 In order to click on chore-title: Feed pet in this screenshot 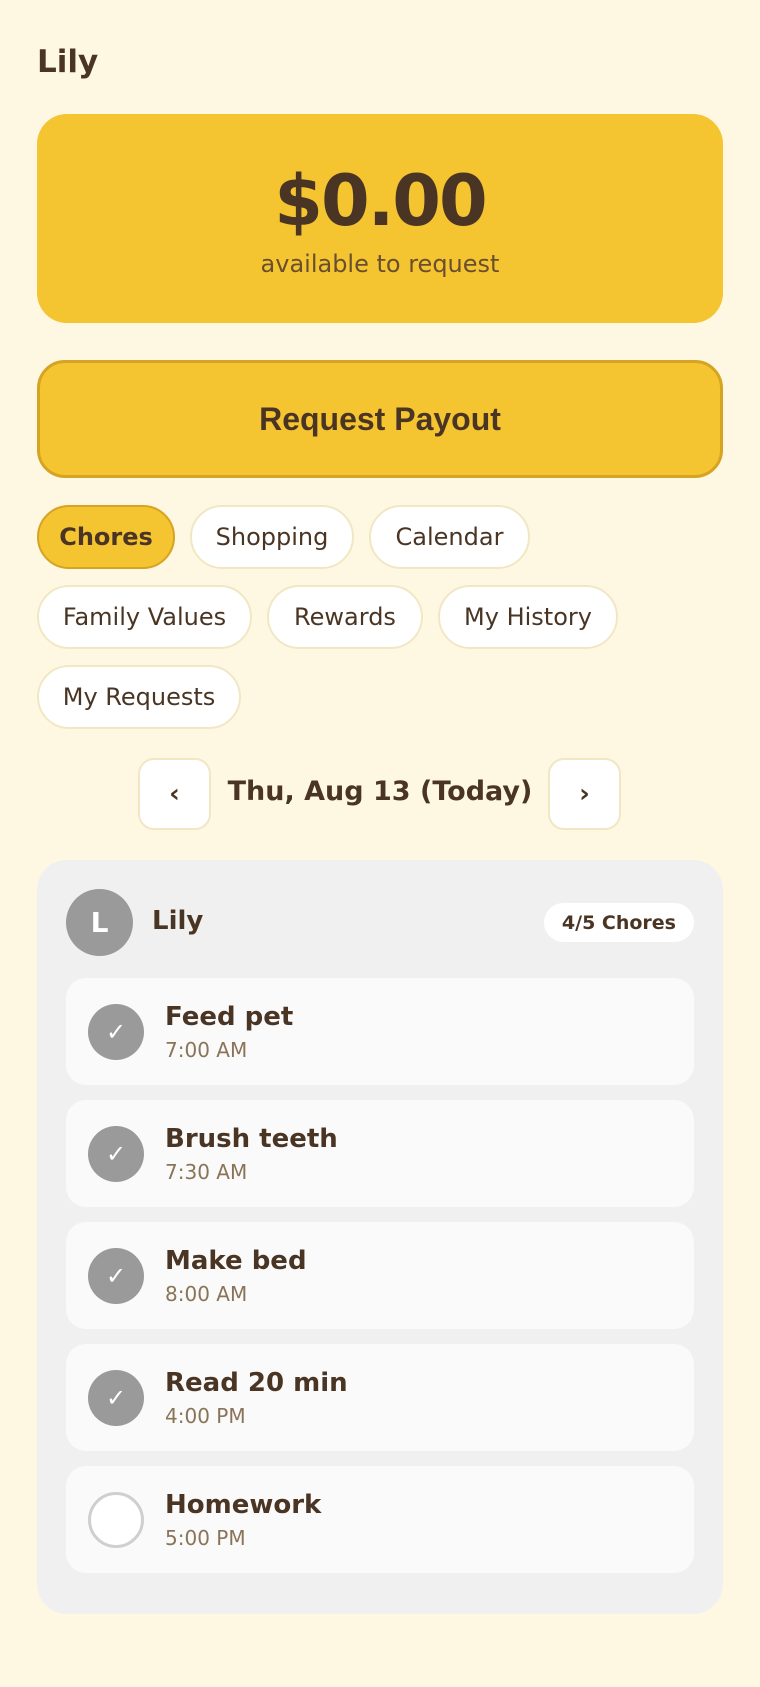, I will do `click(229, 1017)`.